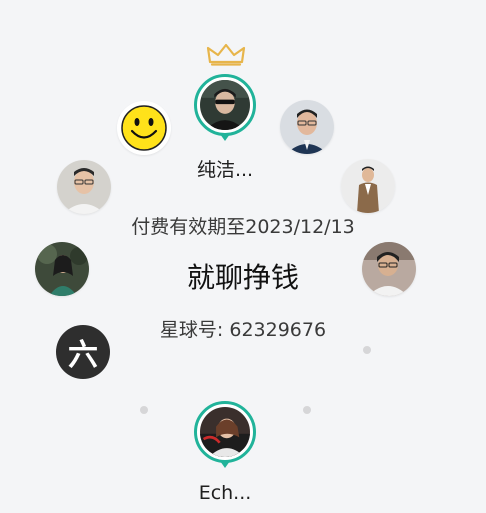  Describe the element at coordinates (243, 227) in the screenshot. I see `membership-expiry-text: 付费有效期至2023/12/13` at that location.